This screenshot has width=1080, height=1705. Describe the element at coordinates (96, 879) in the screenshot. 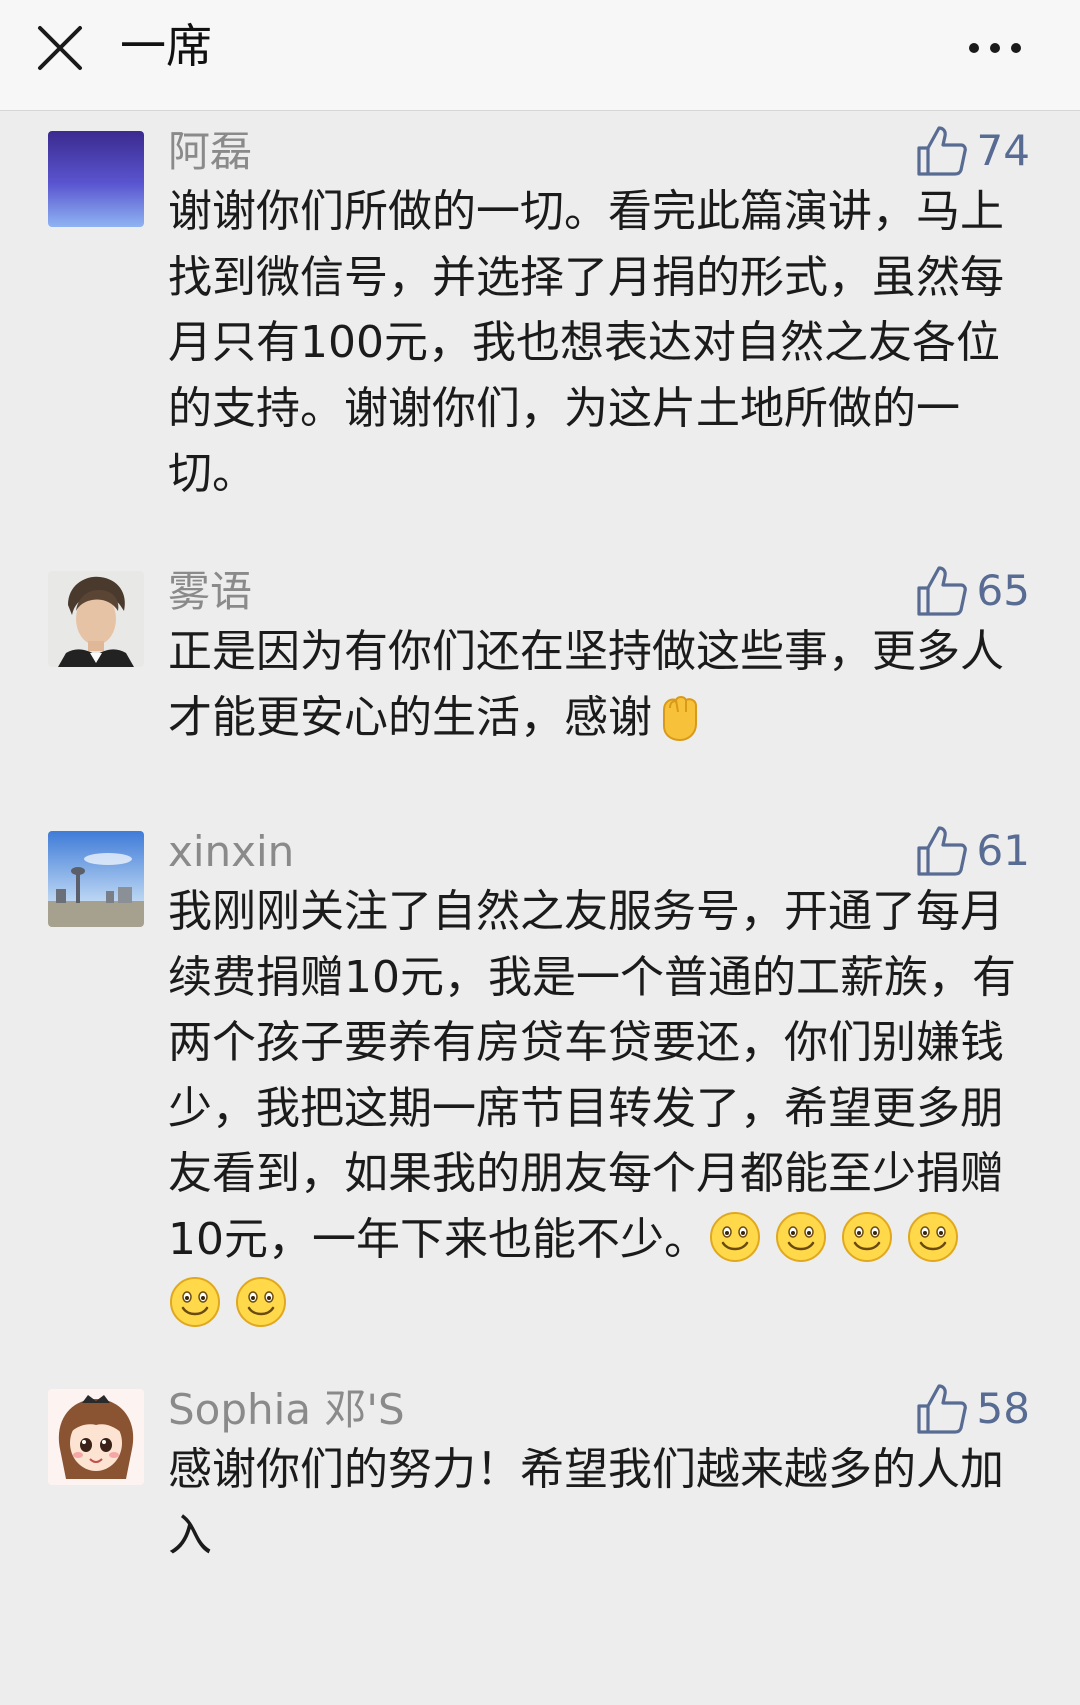

I see `city-skyline-avatar` at that location.